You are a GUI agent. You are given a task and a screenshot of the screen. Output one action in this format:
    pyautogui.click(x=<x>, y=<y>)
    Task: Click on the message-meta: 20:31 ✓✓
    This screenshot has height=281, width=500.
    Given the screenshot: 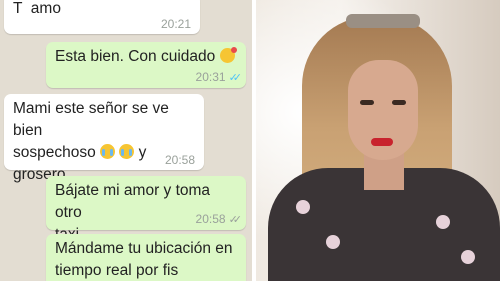 What is the action you would take?
    pyautogui.click(x=219, y=77)
    